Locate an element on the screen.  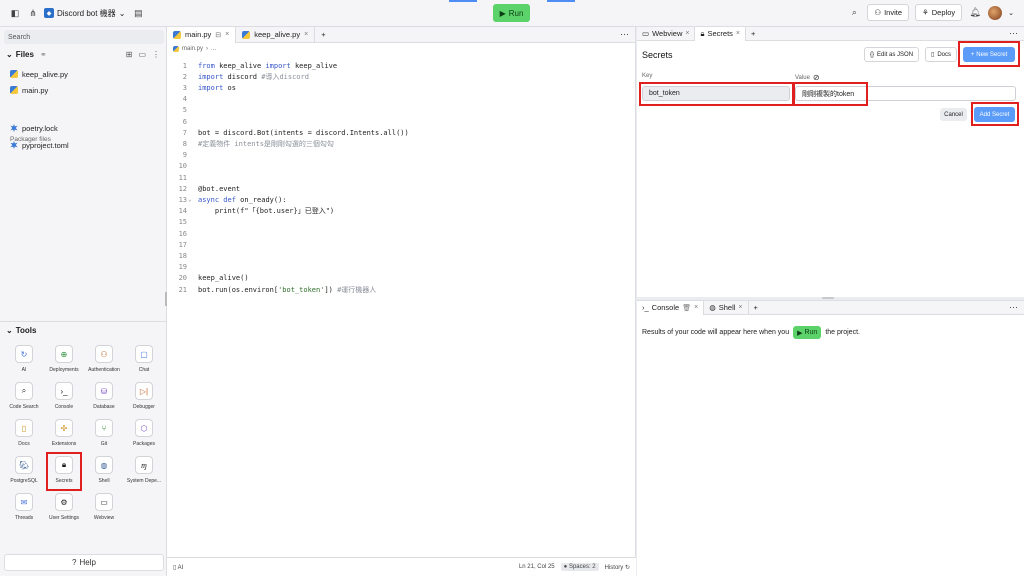
indent-setting: ● Spaces: 2 is located at coordinates (579, 567).